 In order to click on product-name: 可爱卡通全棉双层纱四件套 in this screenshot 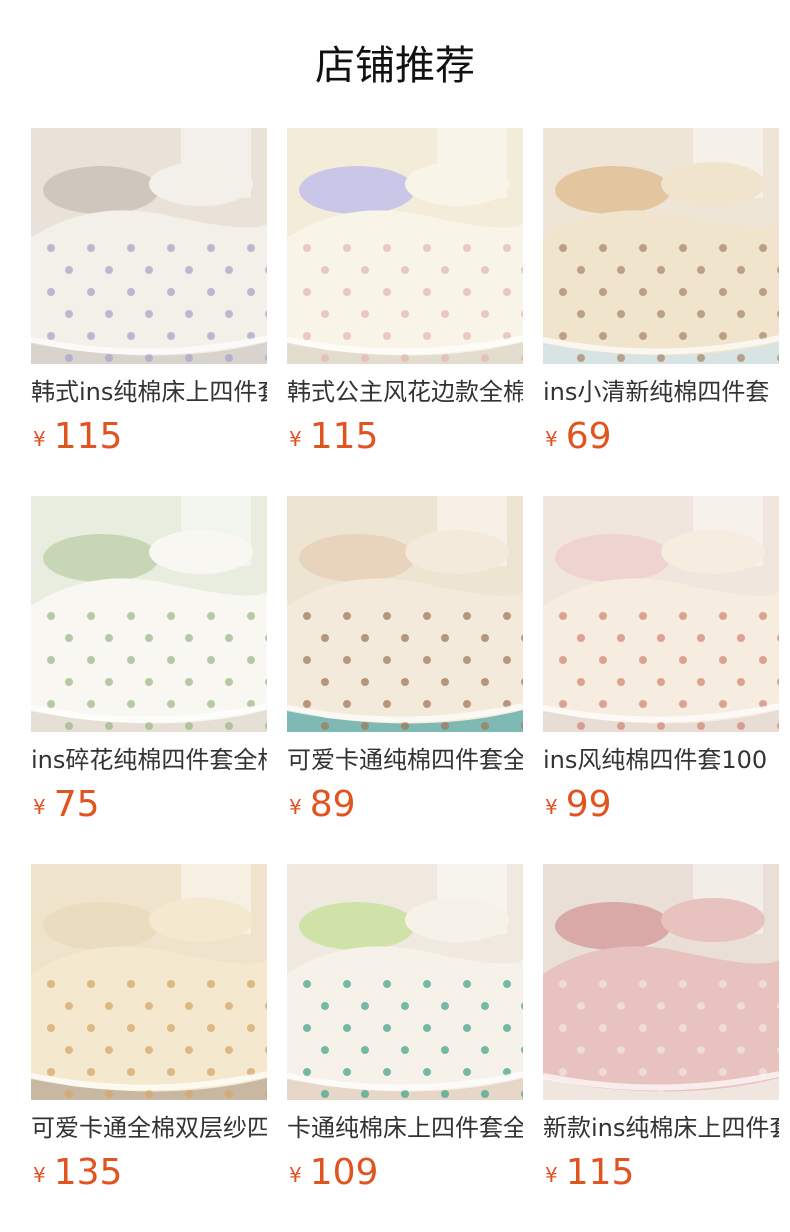, I will do `click(149, 1128)`.